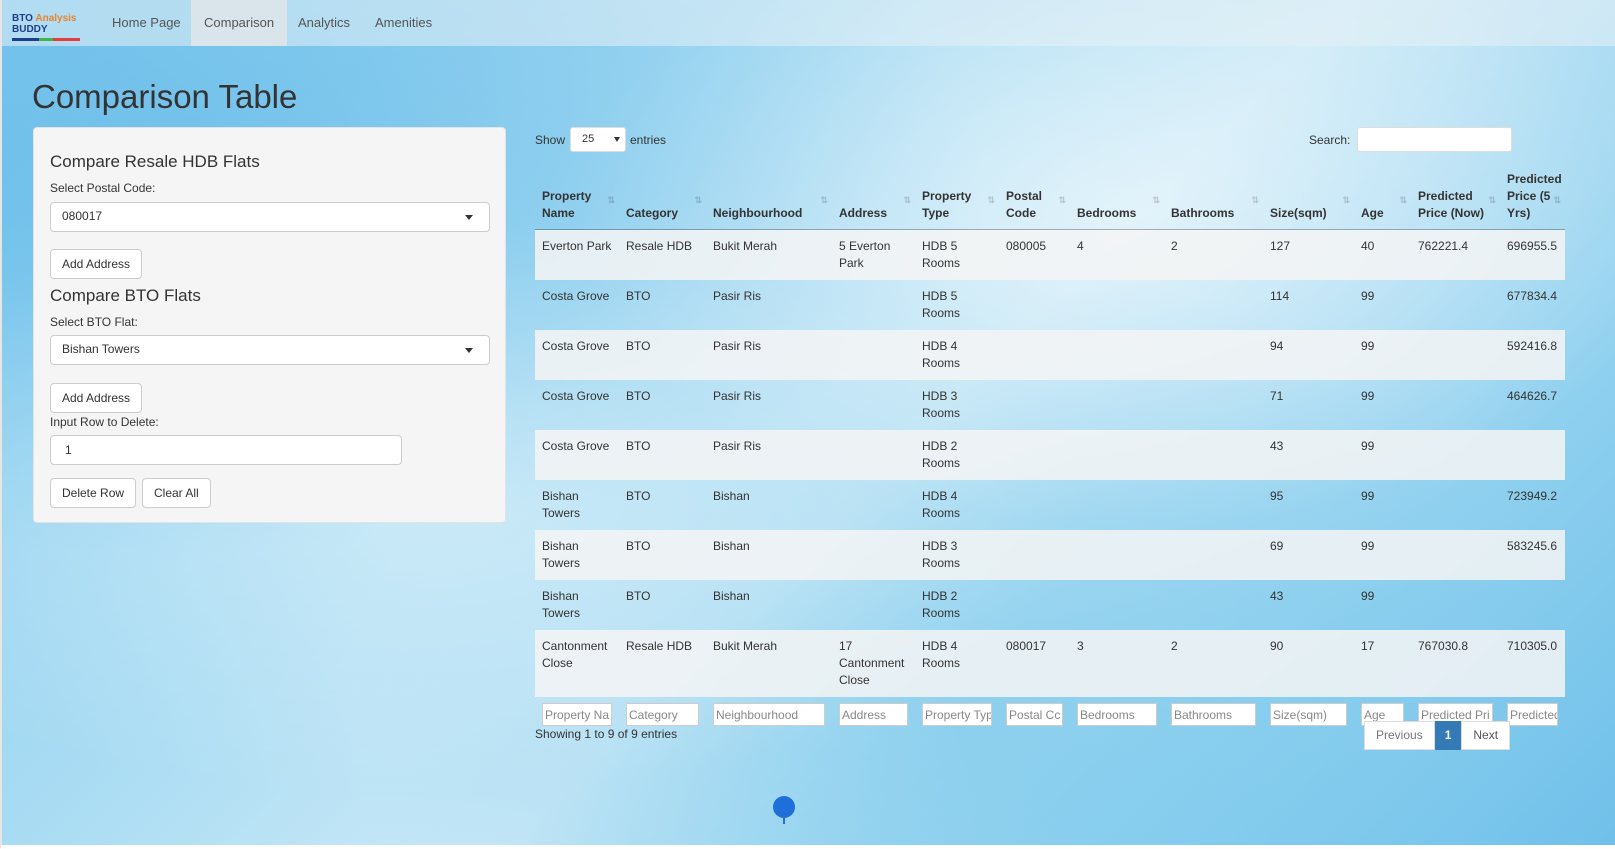 This screenshot has width=1615, height=849. Describe the element at coordinates (96, 264) in the screenshot. I see `add-resale-address-button: Add Address` at that location.